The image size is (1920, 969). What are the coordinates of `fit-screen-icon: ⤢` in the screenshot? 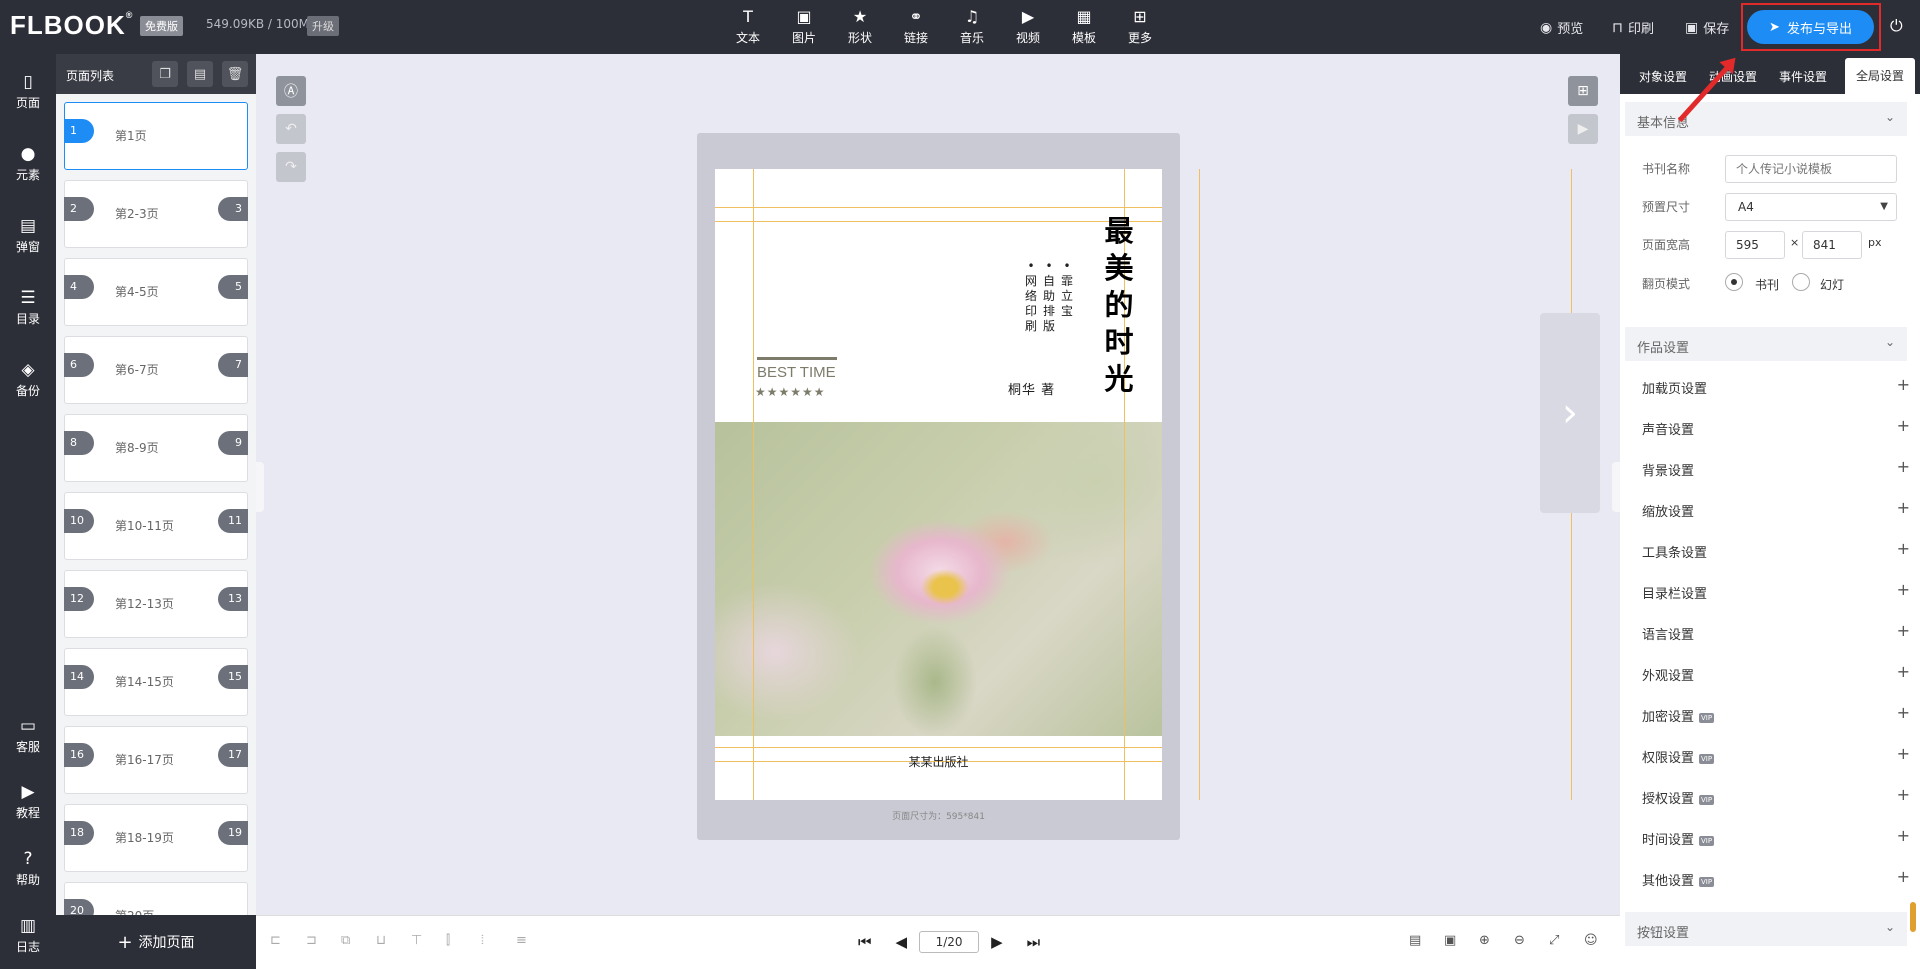 It's located at (1554, 940).